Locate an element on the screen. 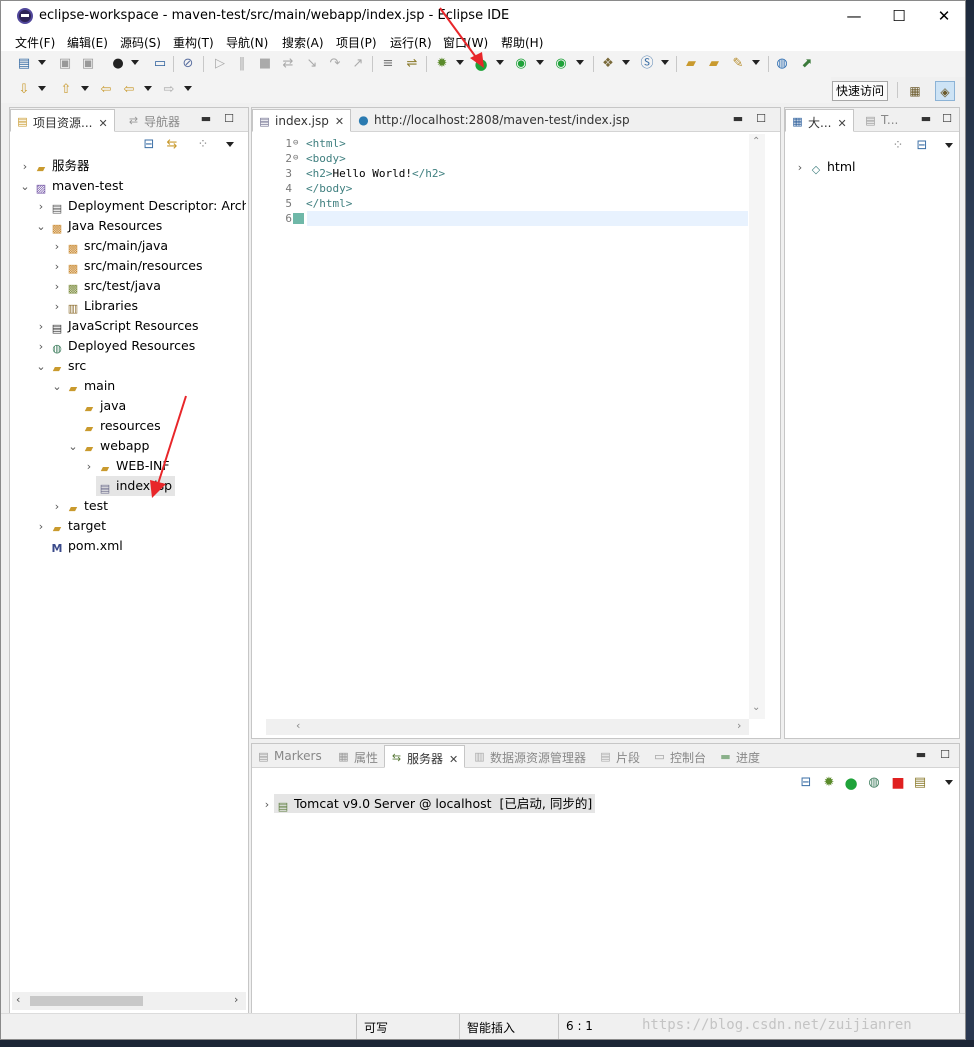 This screenshot has width=974, height=1047. tab-markers: ▤ Markers is located at coordinates (290, 756).